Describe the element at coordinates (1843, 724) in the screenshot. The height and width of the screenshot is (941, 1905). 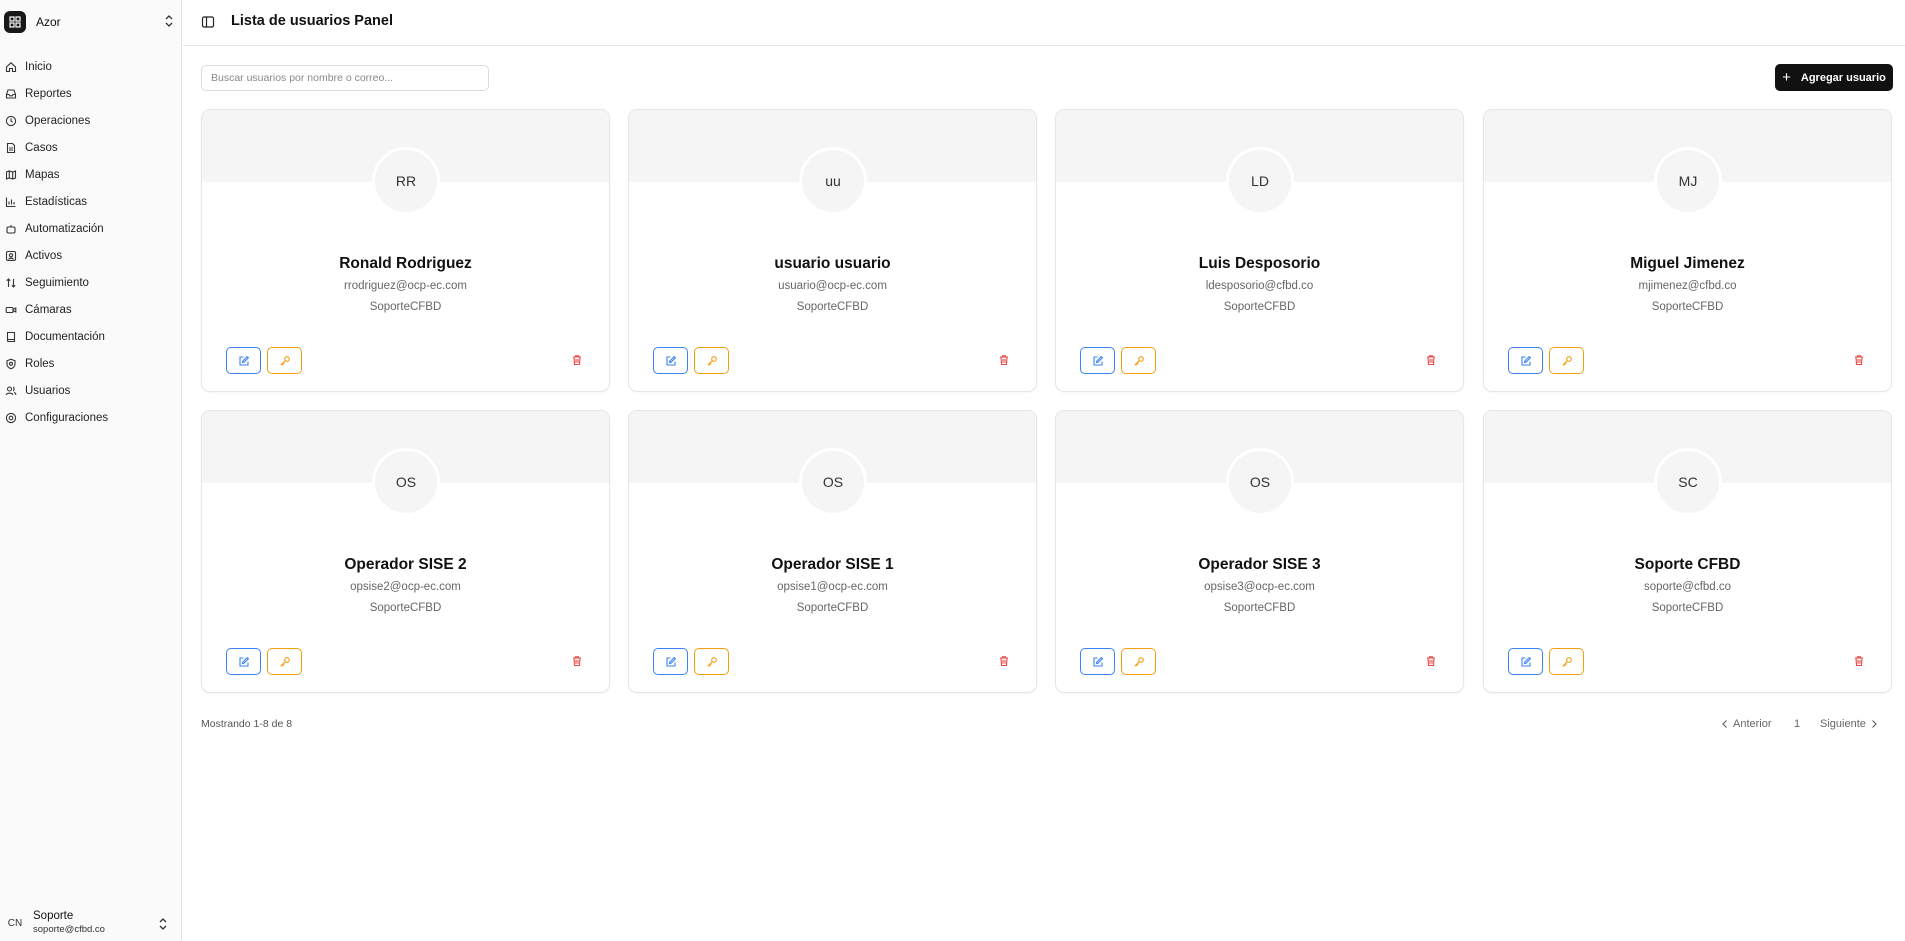
I see `next-page-label: Siguiente` at that location.